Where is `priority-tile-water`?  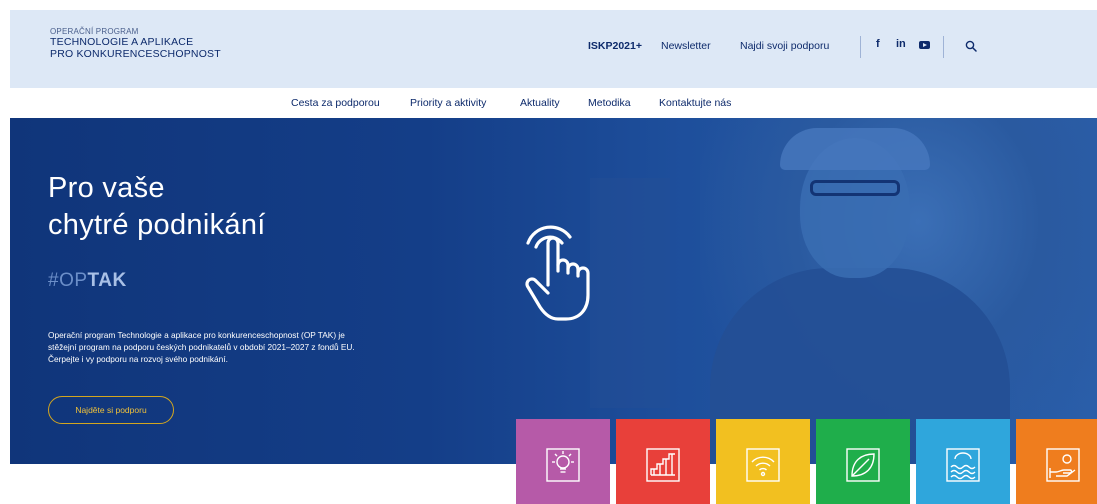
priority-tile-water is located at coordinates (963, 461).